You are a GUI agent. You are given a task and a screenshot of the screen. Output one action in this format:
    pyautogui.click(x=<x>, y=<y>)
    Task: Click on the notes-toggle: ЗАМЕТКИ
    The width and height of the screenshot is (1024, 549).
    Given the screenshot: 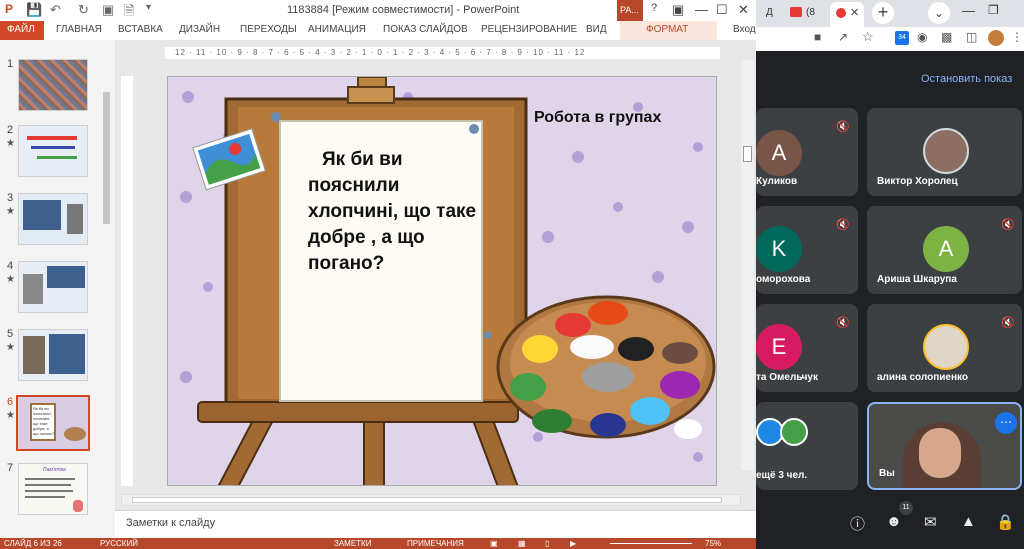 What is the action you would take?
    pyautogui.click(x=352, y=543)
    